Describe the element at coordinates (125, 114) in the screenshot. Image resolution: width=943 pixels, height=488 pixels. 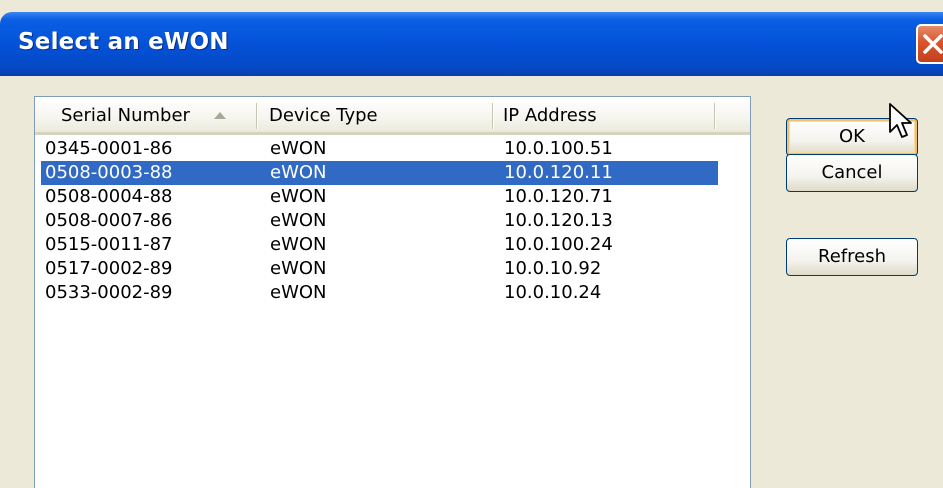
I see `column-header-serial-number: Serial Number` at that location.